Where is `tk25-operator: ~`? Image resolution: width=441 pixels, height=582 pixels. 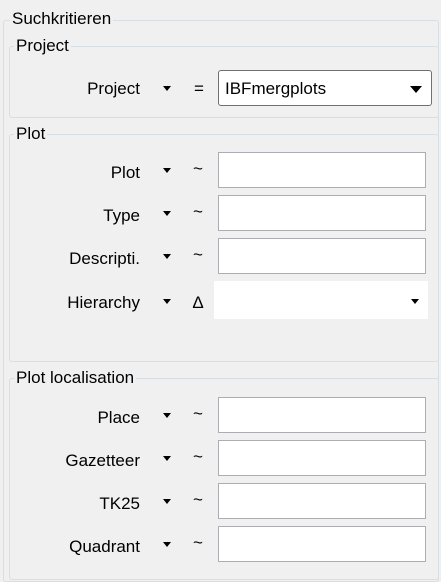
tk25-operator: ~ is located at coordinates (198, 499).